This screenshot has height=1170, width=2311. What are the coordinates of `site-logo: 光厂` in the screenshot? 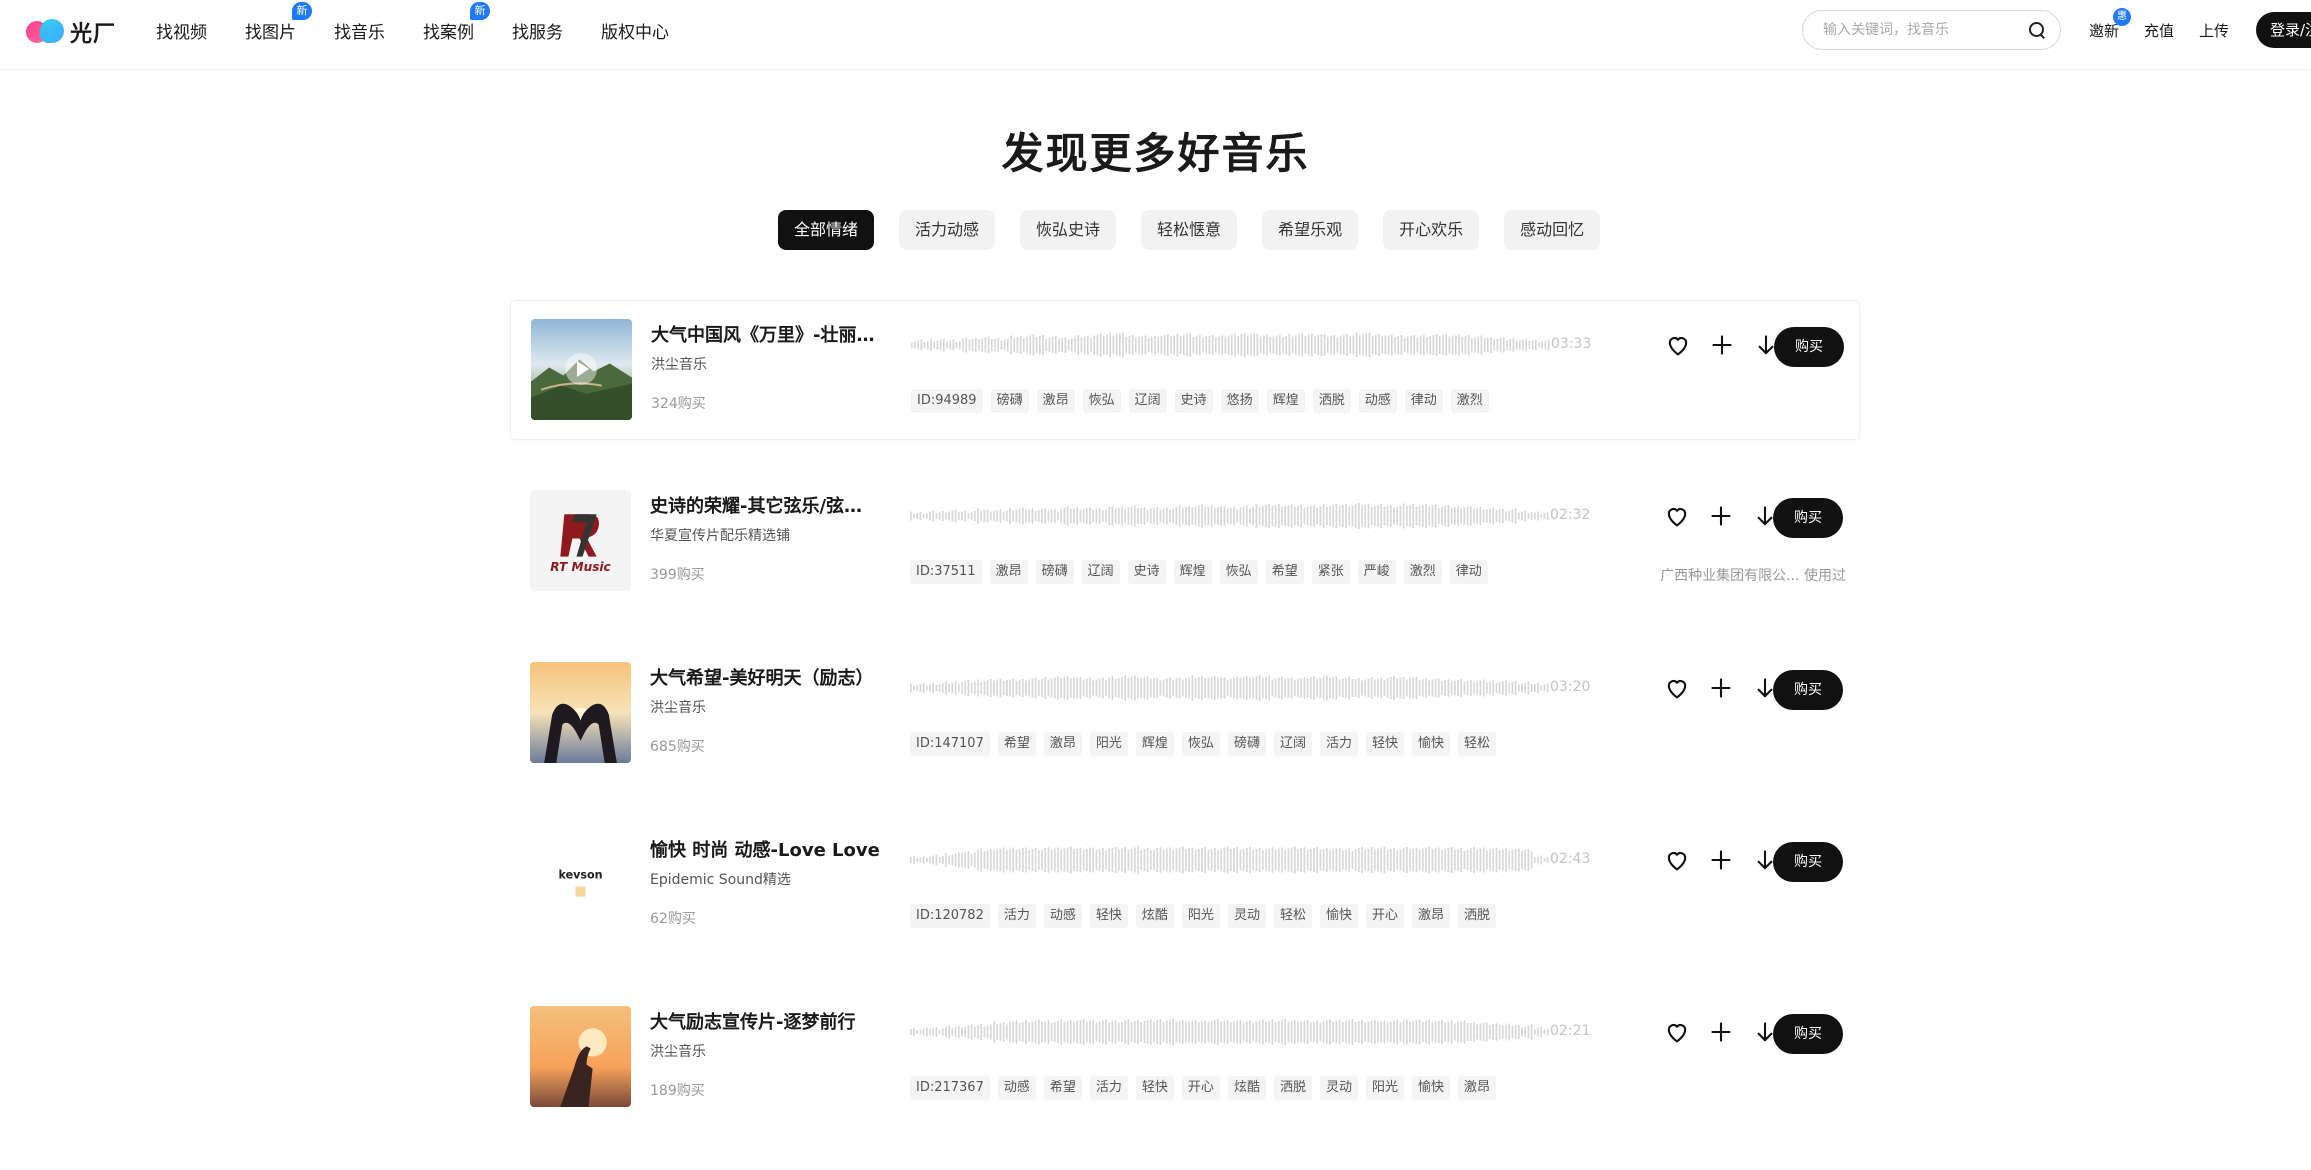 It's located at (71, 32).